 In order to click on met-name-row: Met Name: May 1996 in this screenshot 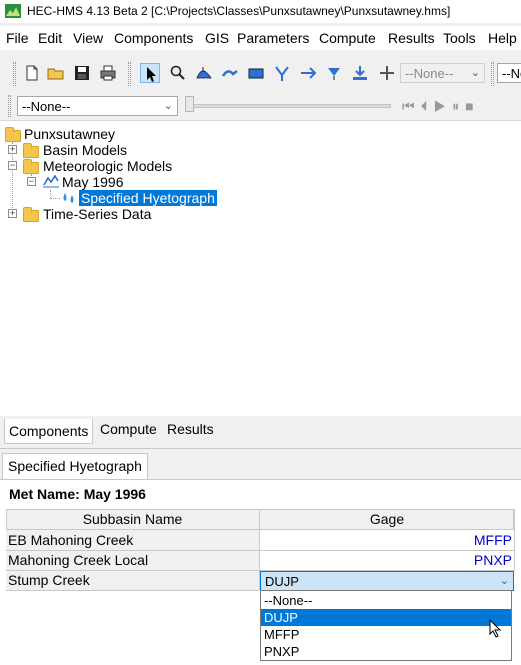, I will do `click(77, 494)`.